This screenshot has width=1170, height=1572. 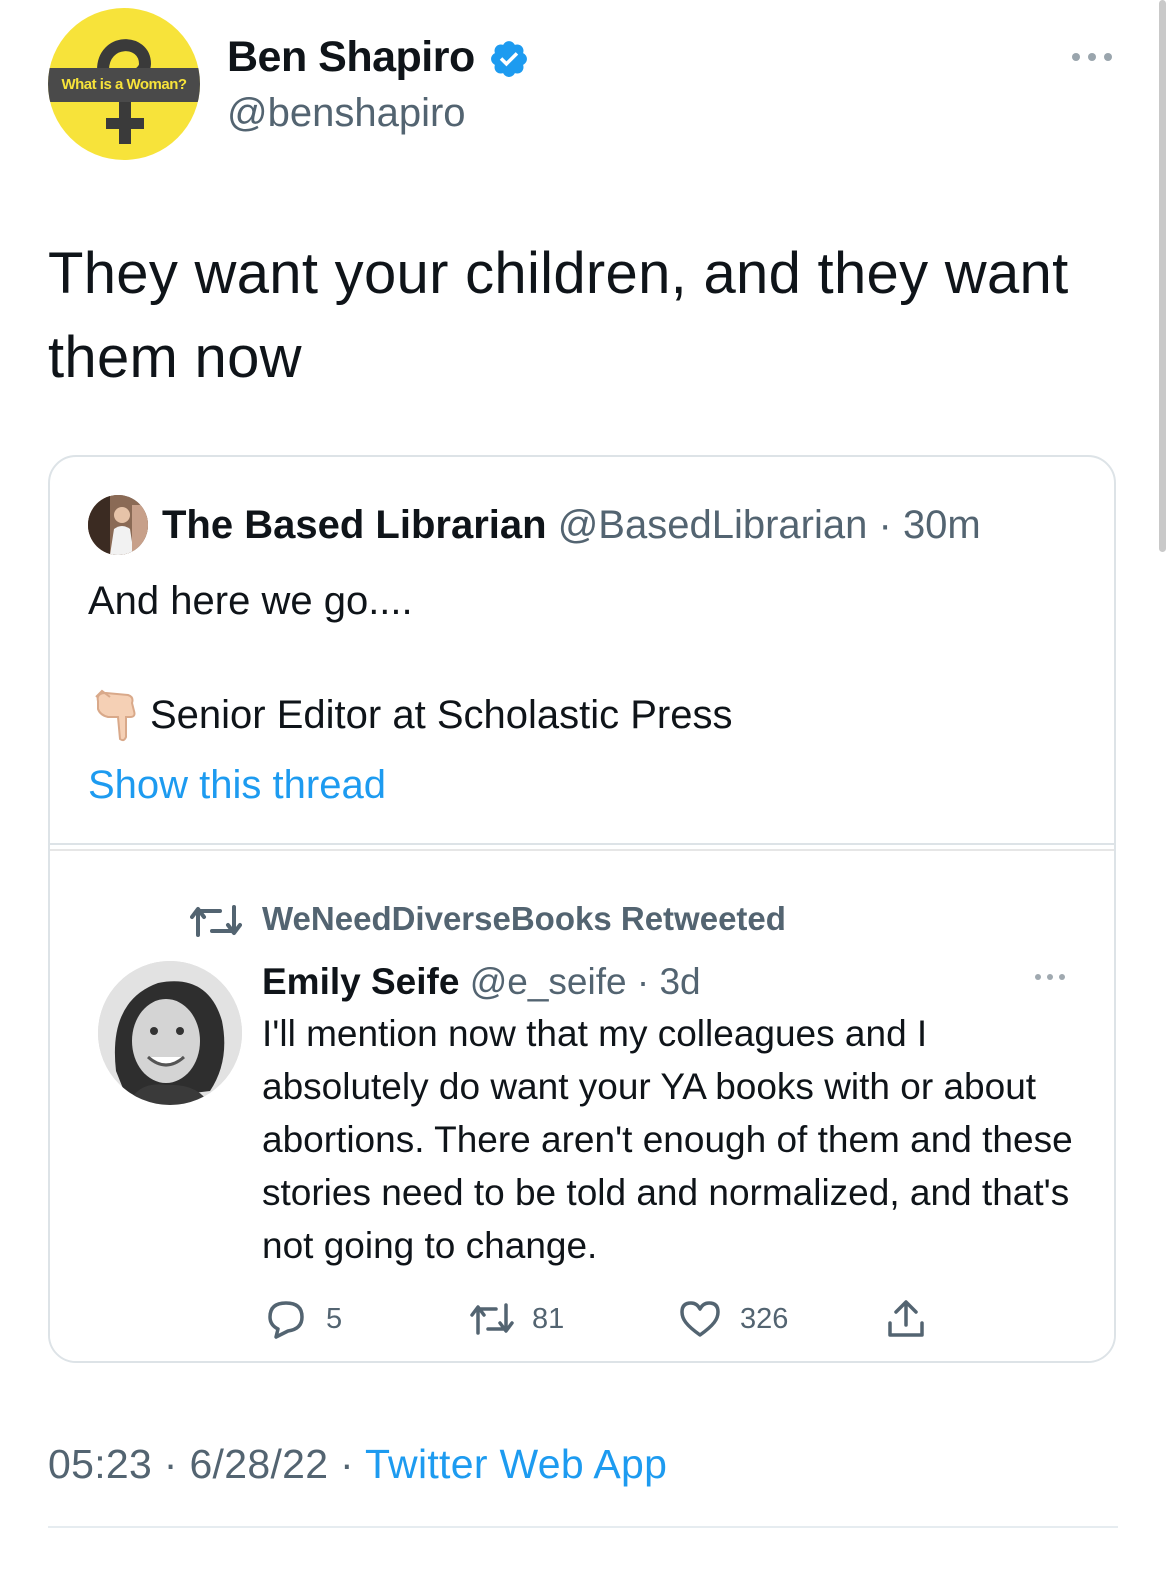 What do you see at coordinates (700, 1319) in the screenshot?
I see `heart-icon` at bounding box center [700, 1319].